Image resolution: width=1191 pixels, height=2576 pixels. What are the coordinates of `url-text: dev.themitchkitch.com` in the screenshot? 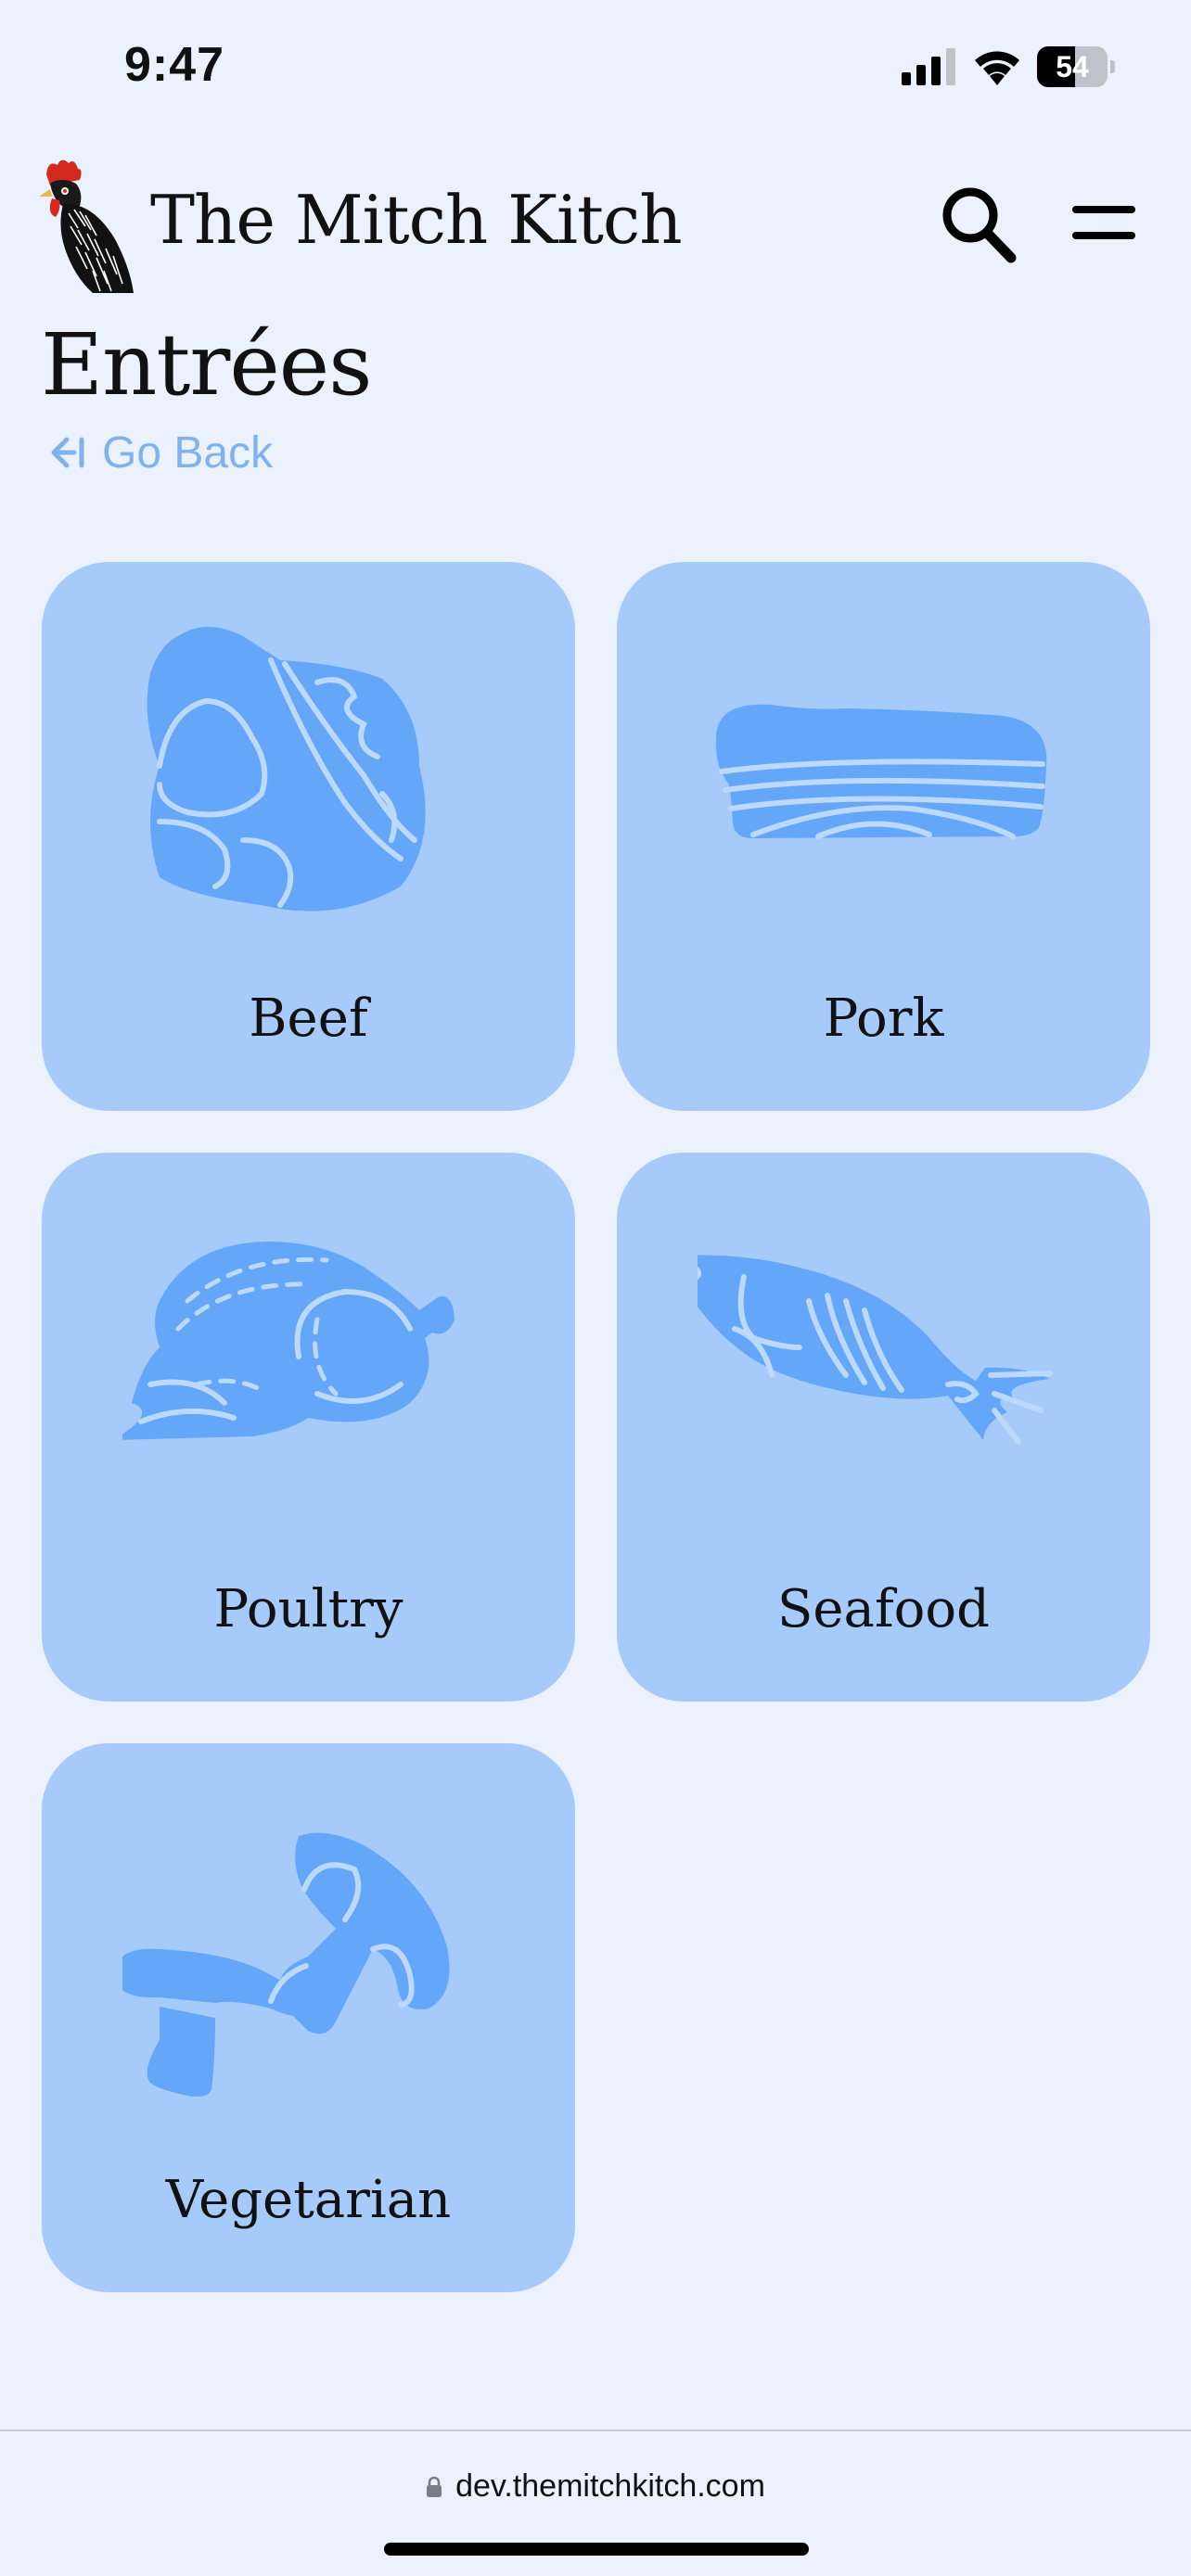 It's located at (610, 2486).